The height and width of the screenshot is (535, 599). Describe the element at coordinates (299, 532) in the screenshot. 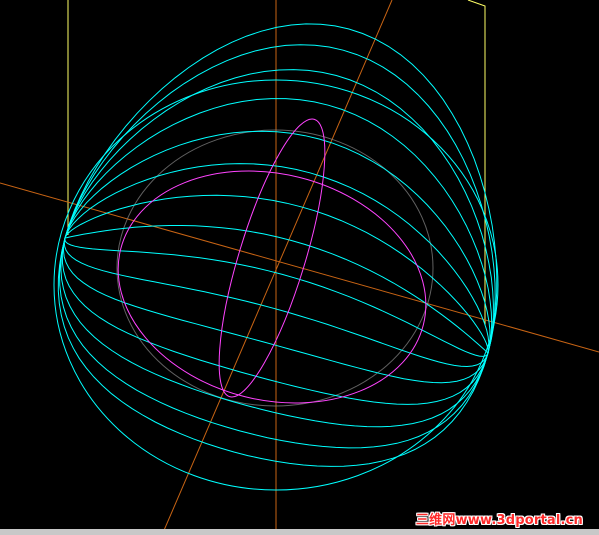

I see `viewport-bottom-strip` at that location.